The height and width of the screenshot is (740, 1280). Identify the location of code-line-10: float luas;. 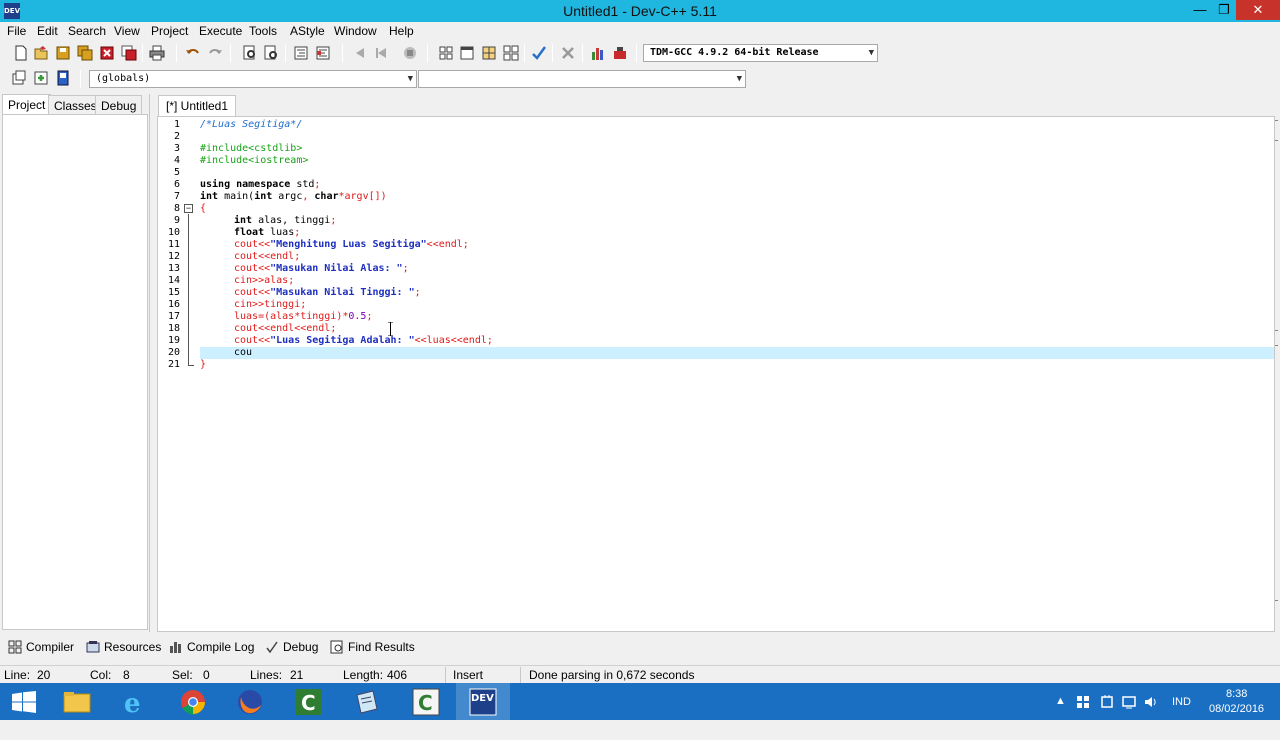
(737, 233).